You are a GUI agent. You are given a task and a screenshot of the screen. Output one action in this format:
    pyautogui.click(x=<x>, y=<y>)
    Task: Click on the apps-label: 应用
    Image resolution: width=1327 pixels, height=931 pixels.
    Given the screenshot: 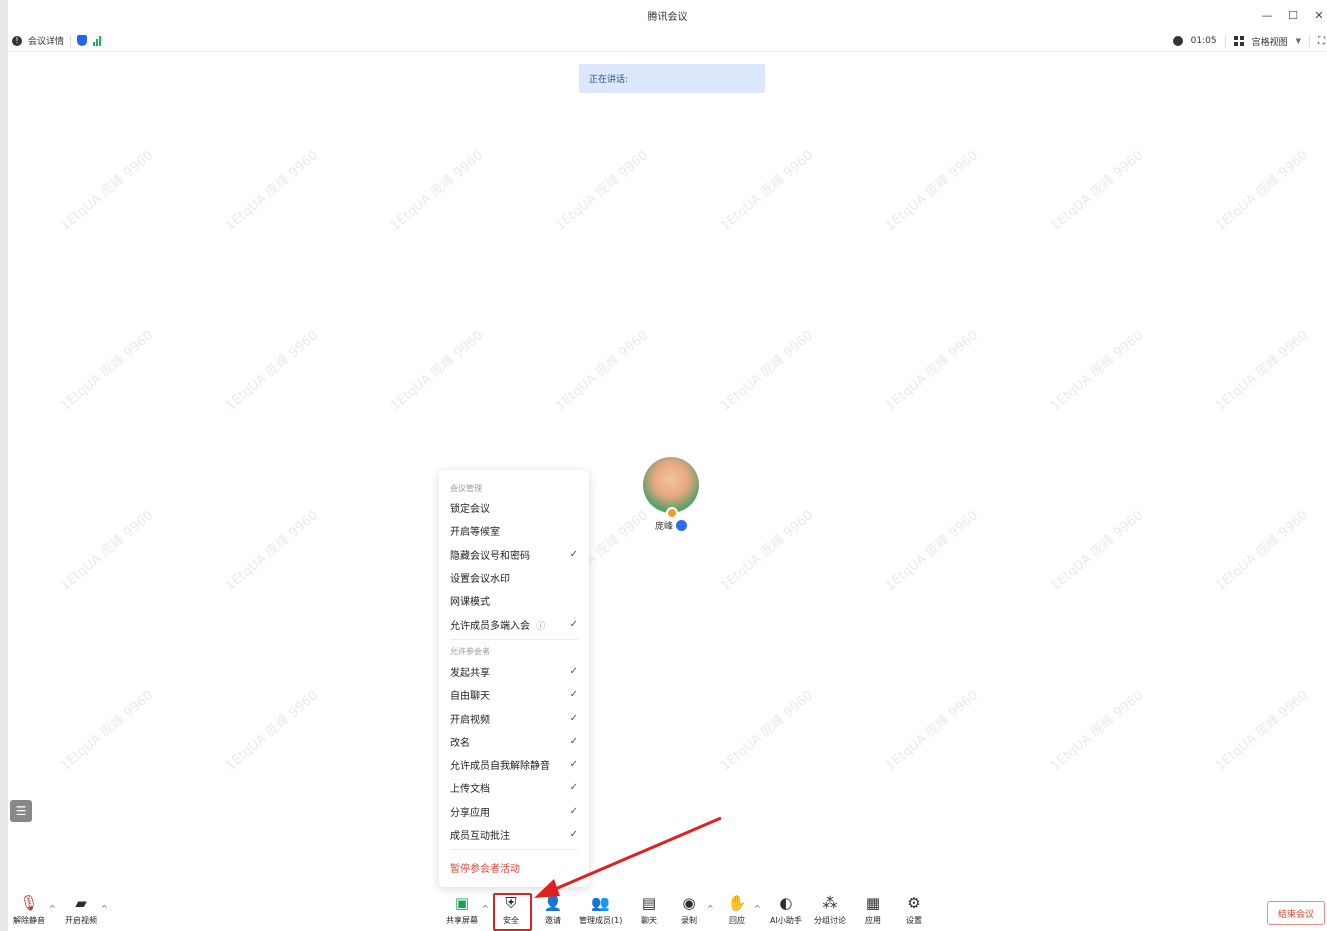 What is the action you would take?
    pyautogui.click(x=873, y=920)
    